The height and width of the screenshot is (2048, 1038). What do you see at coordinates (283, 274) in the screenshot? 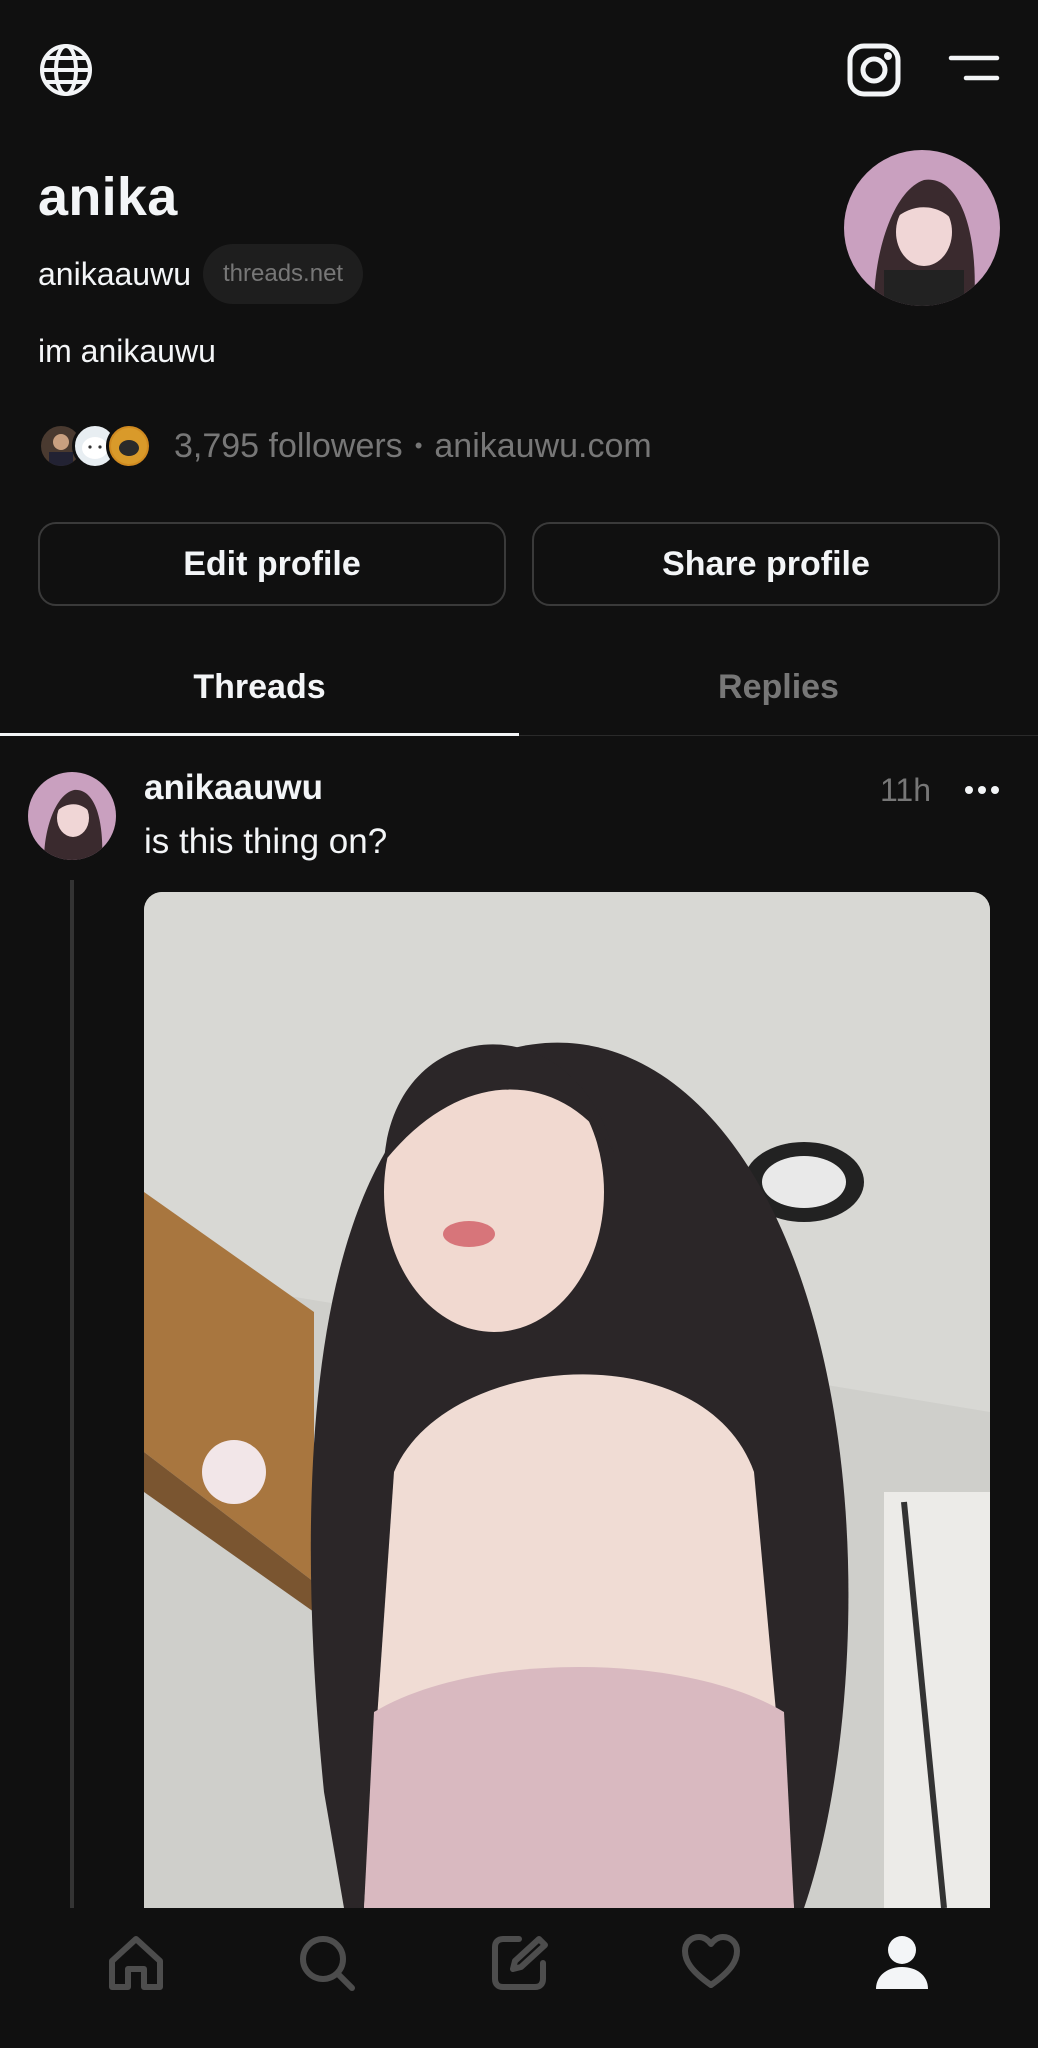
I see `domain-badge: threads.net` at bounding box center [283, 274].